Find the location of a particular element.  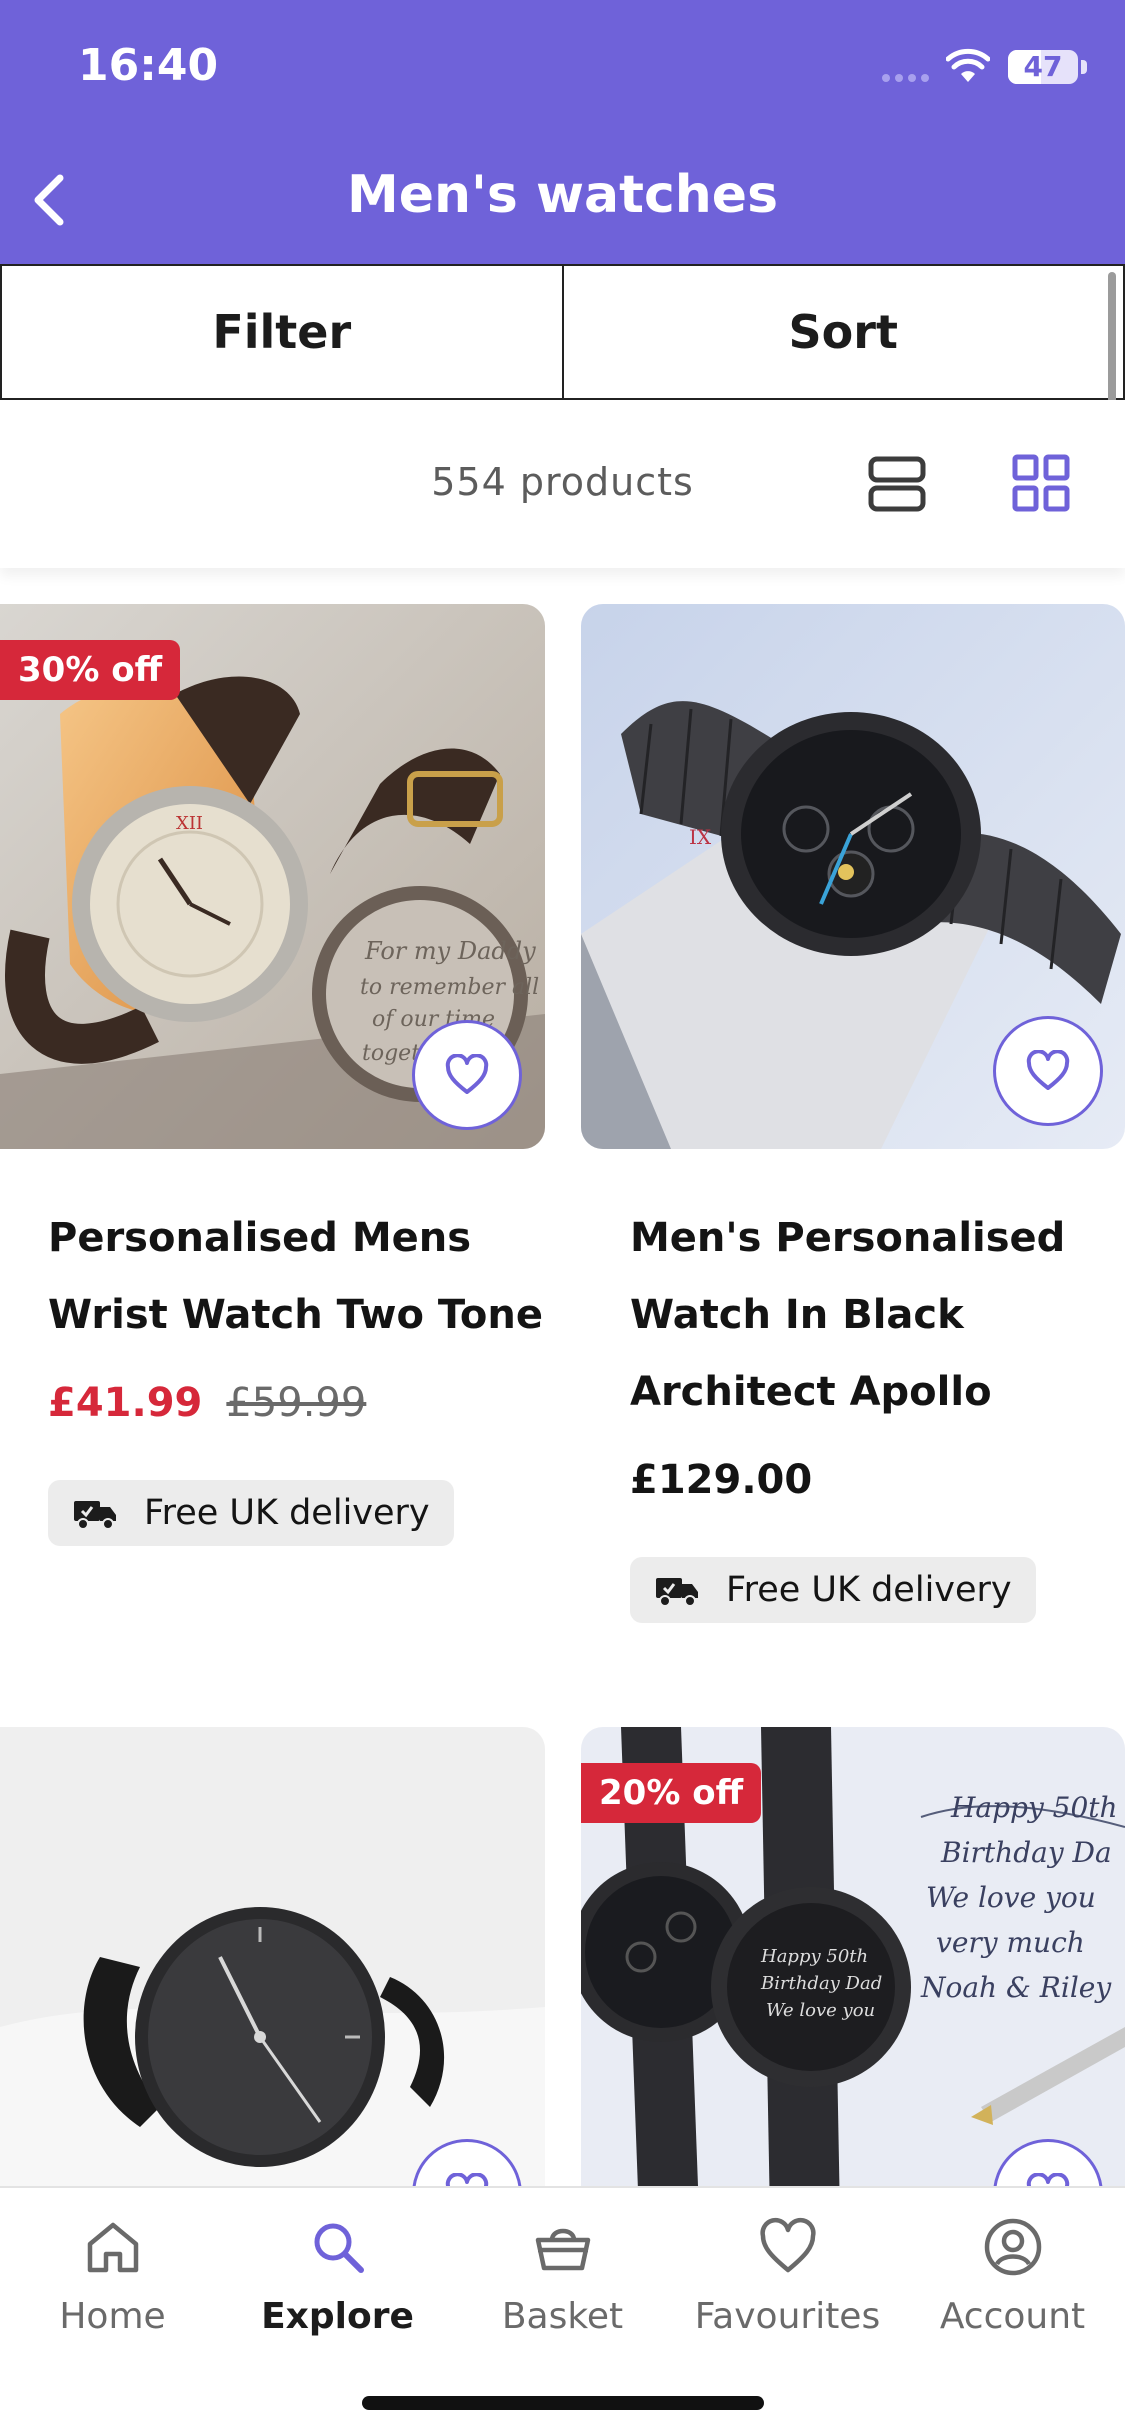

wifi-icon is located at coordinates (968, 65).